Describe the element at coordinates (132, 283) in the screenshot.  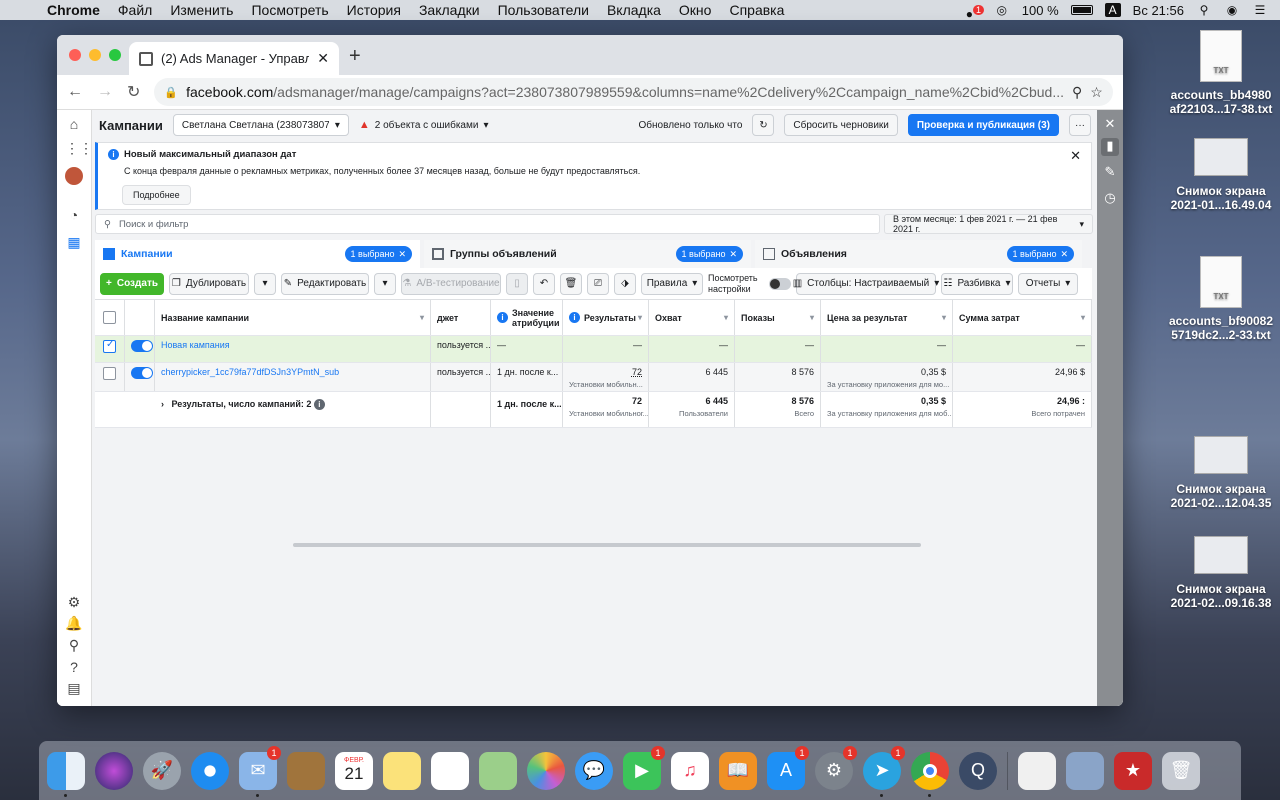
I see `create-button: + Создать` at that location.